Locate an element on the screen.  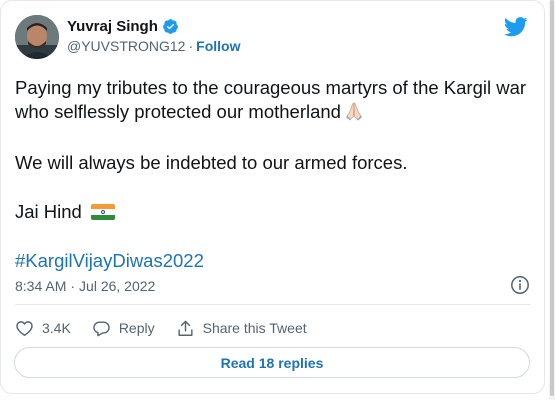
twitter-bird-icon is located at coordinates (515, 27).